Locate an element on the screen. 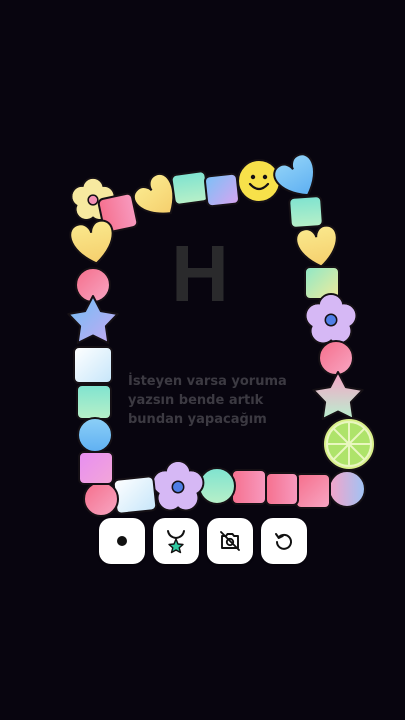 This screenshot has height=720, width=405. letter-watermark: H is located at coordinates (200, 273).